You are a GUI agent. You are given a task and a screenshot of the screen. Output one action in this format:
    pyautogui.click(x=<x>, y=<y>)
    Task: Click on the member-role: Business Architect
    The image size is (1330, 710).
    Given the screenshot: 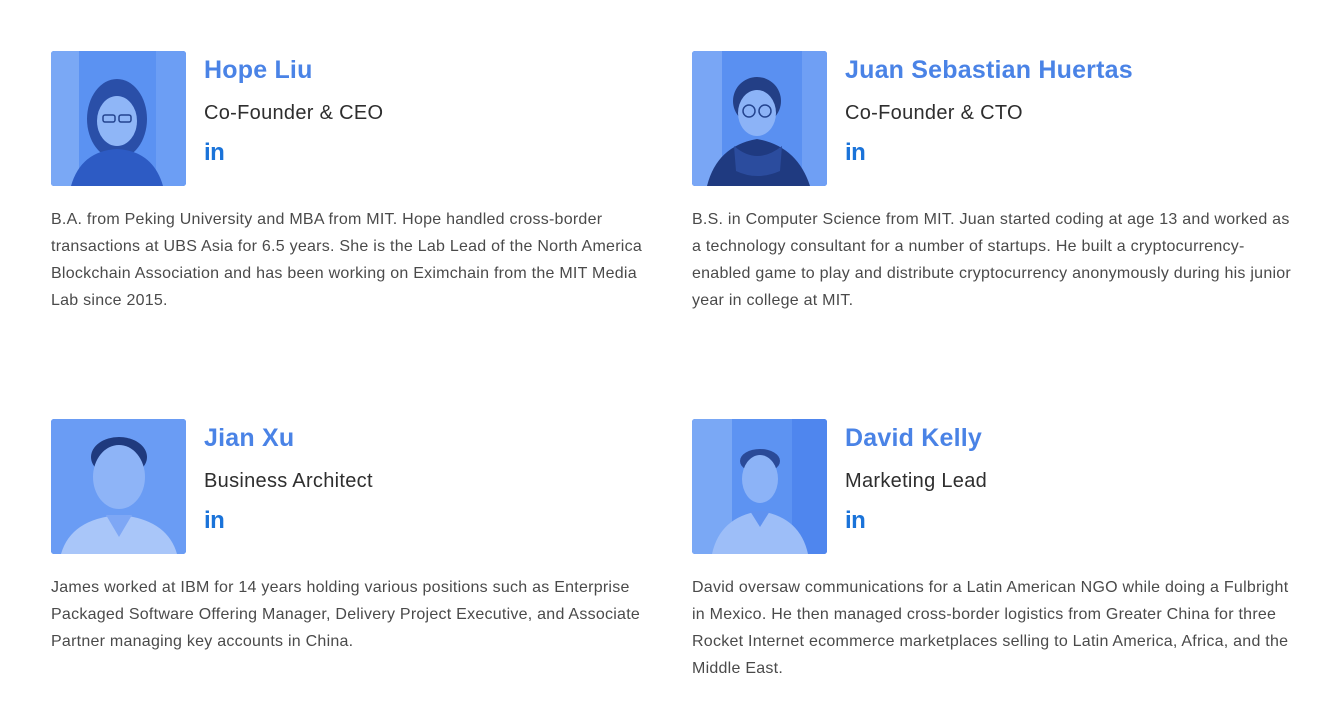 What is the action you would take?
    pyautogui.click(x=288, y=481)
    